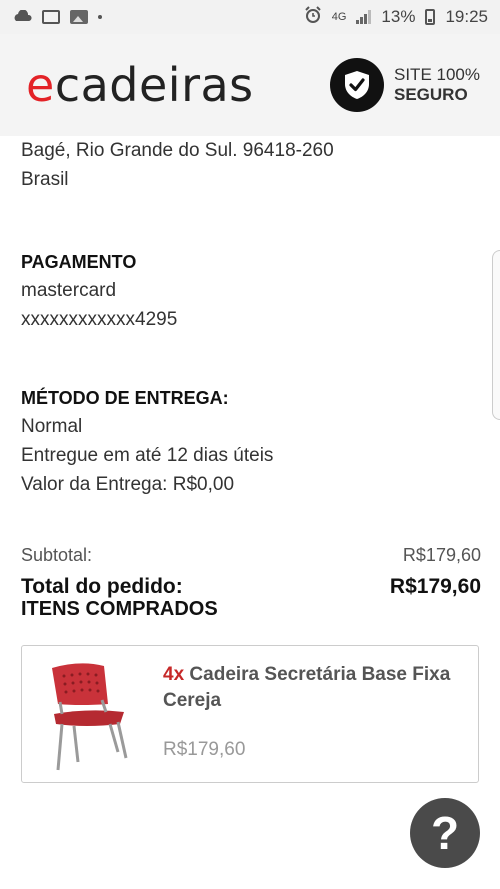  I want to click on address-city: Bagé, Rio Grande do Sul. 96418-260, so click(177, 150).